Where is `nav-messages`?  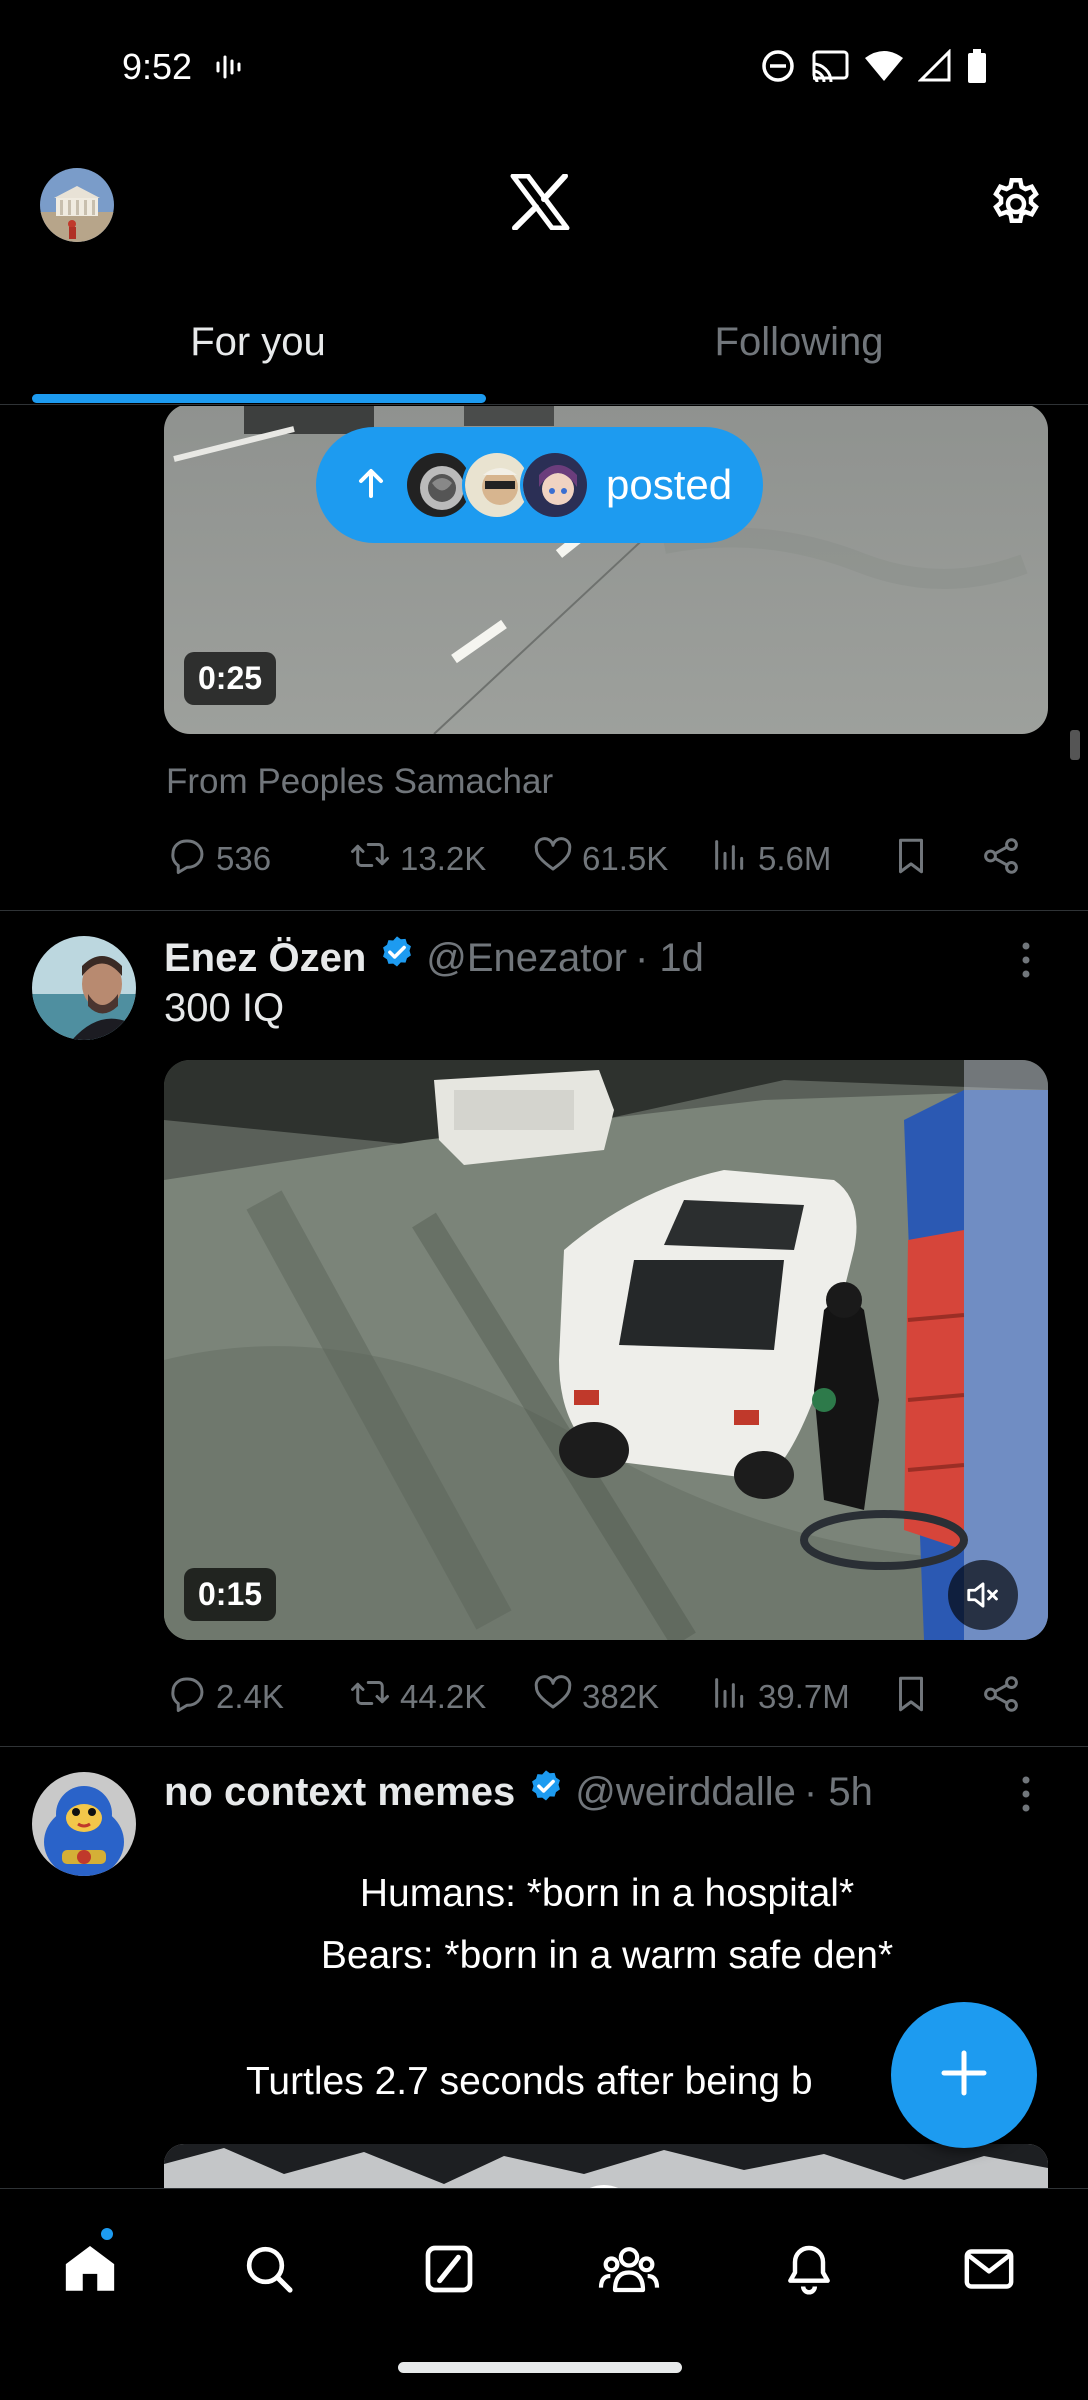
nav-messages is located at coordinates (989, 2271).